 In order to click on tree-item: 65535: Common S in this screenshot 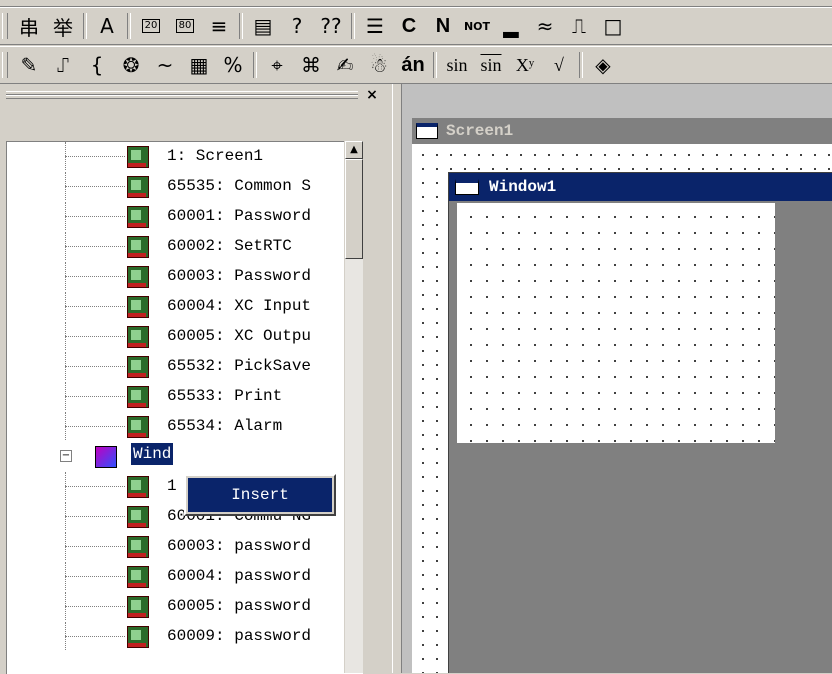, I will do `click(185, 186)`.